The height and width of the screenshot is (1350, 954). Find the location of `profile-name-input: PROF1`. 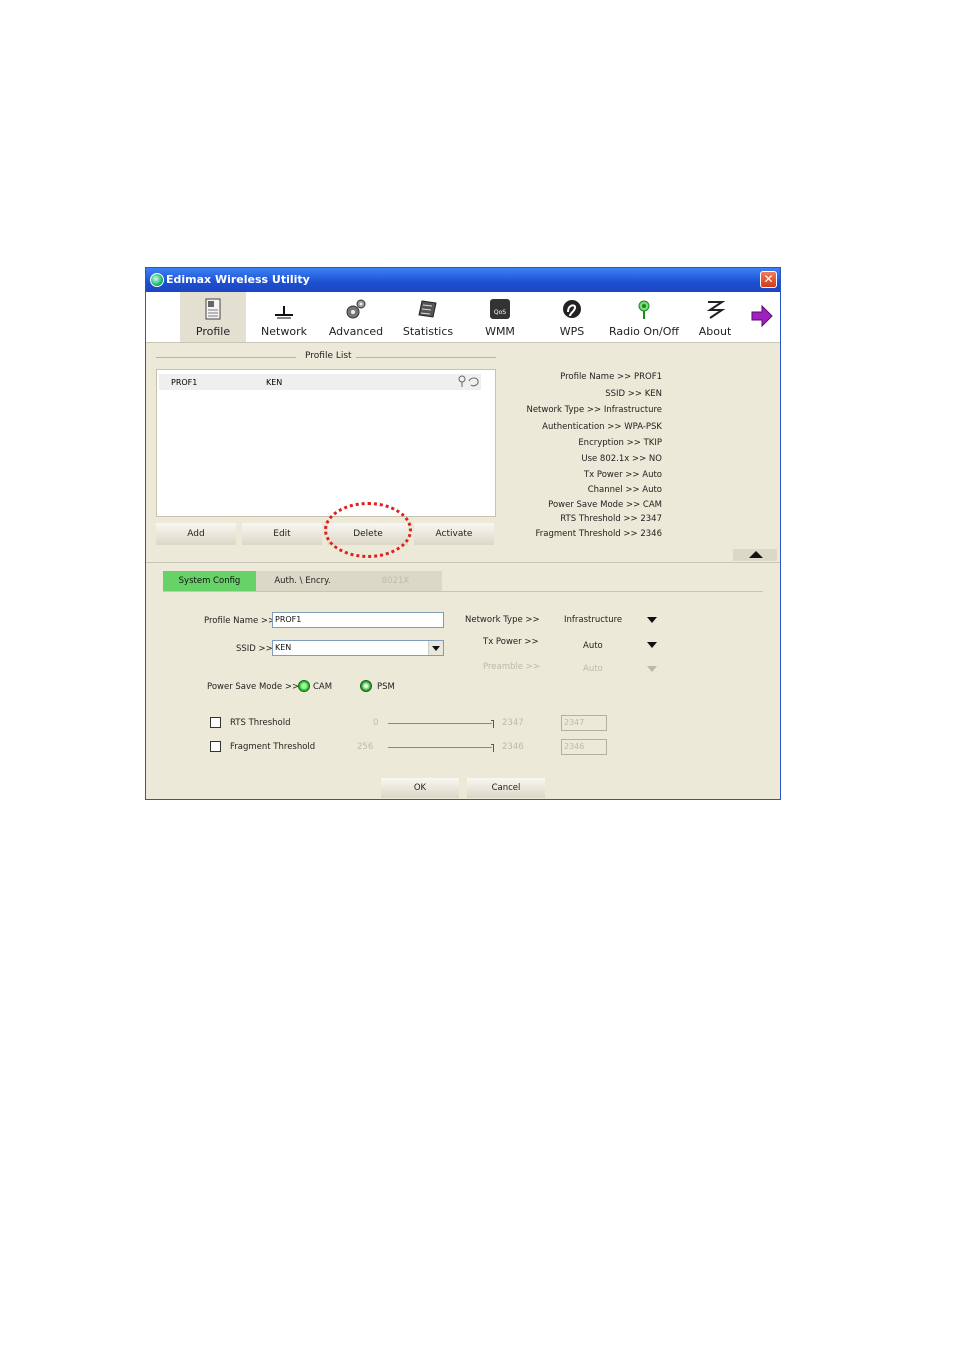

profile-name-input: PROF1 is located at coordinates (358, 620).